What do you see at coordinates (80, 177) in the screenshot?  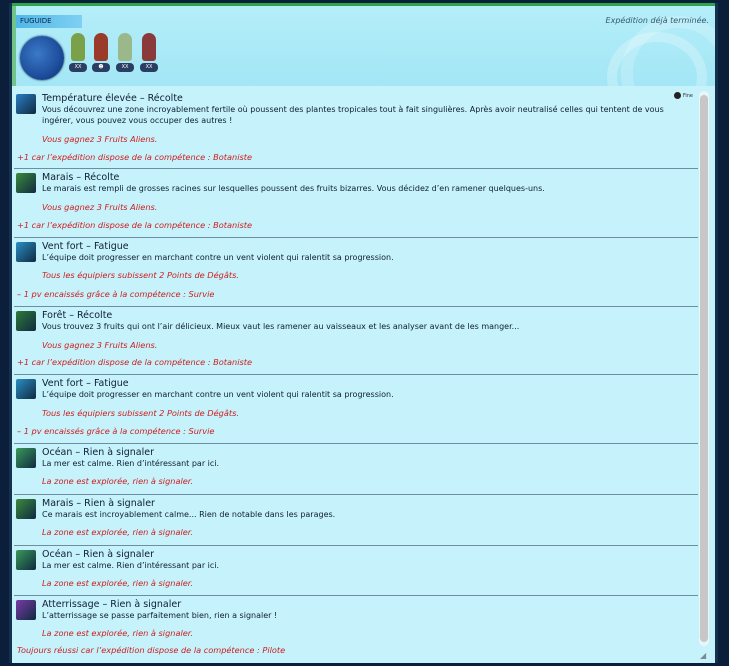 I see `event-title: Marais – Récolte` at bounding box center [80, 177].